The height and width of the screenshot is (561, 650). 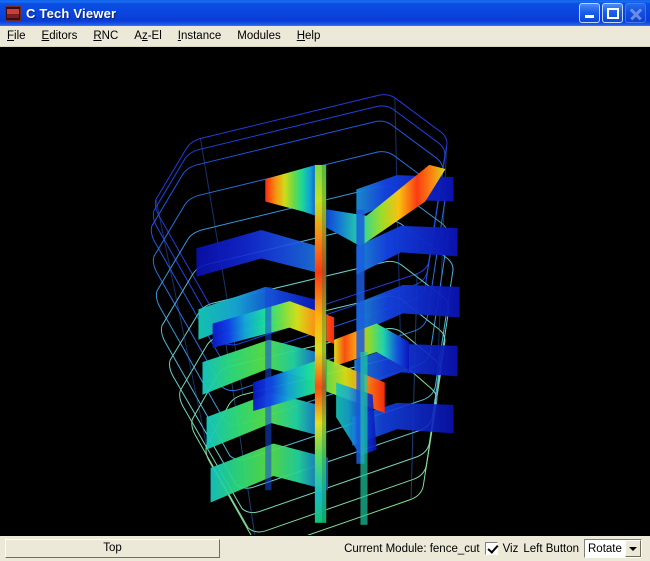 What do you see at coordinates (589, 13) in the screenshot?
I see `minimize-button` at bounding box center [589, 13].